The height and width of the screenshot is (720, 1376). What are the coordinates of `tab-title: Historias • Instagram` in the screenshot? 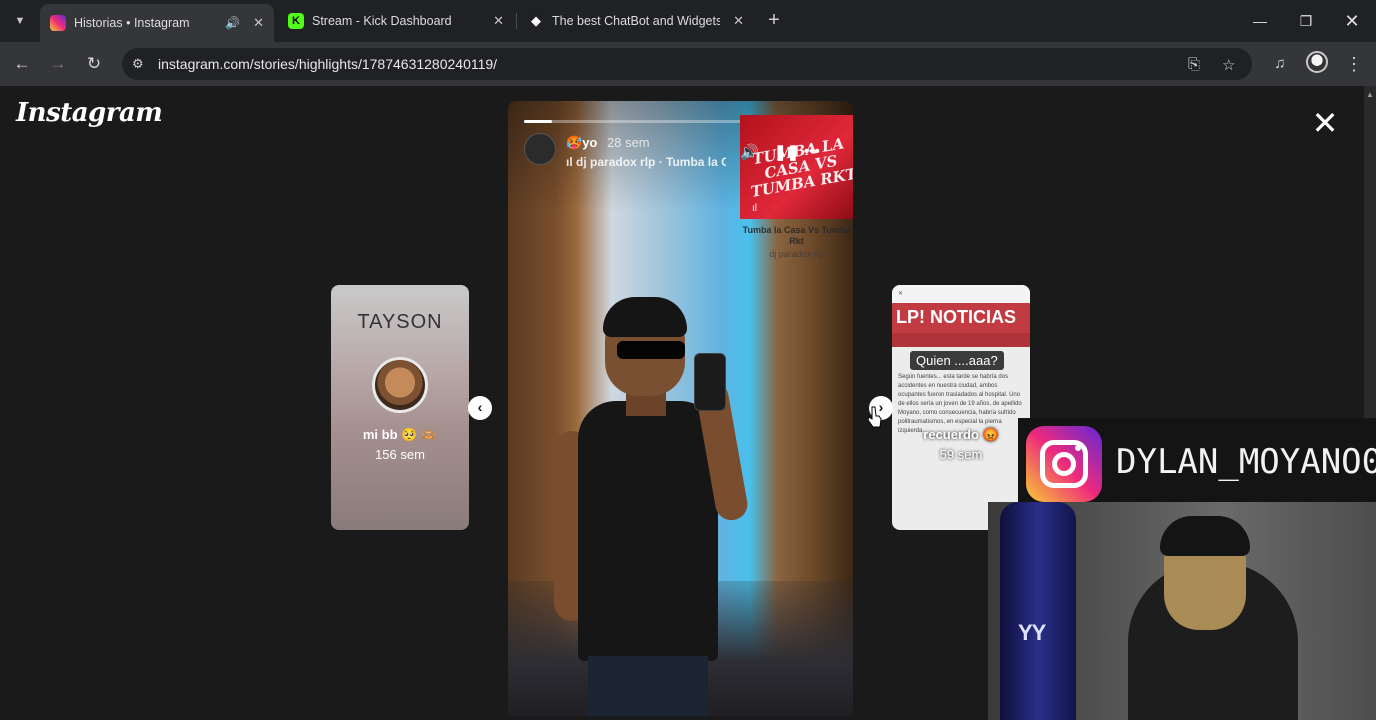 It's located at (132, 23).